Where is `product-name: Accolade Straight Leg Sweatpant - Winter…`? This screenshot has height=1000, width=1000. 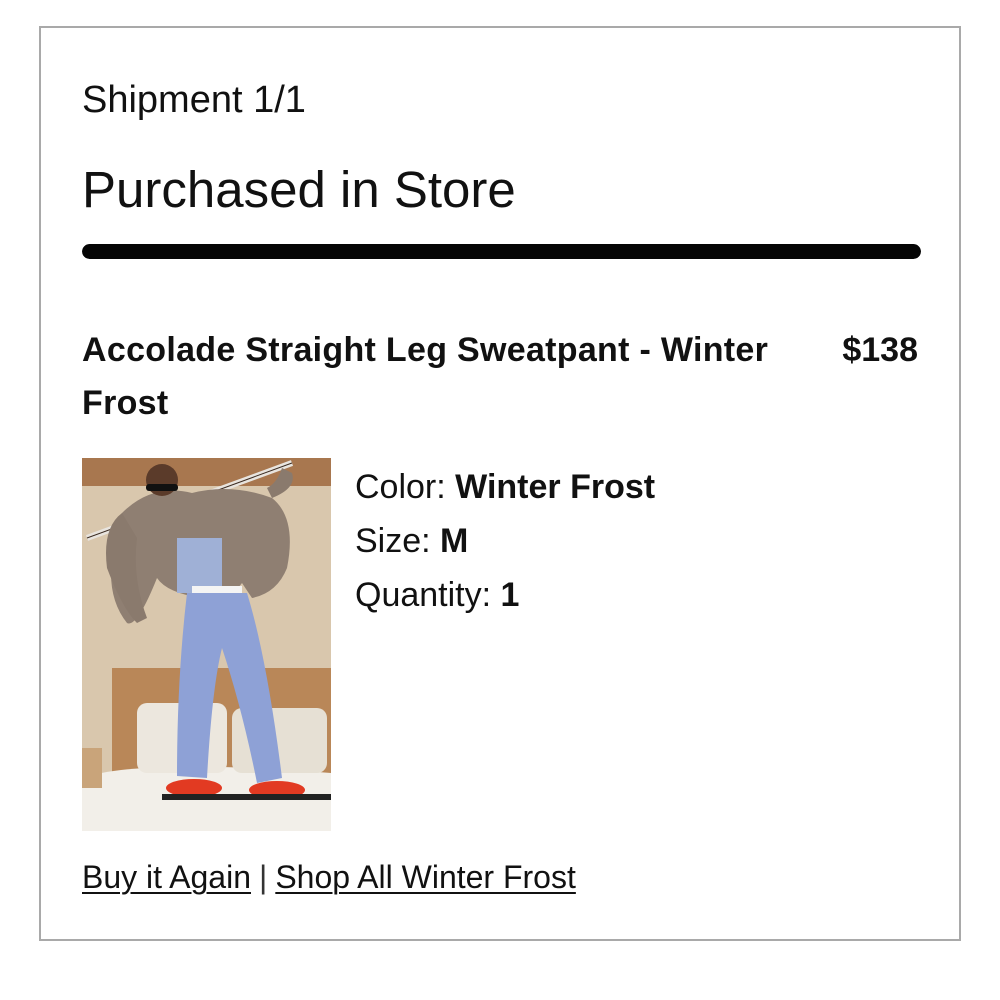 product-name: Accolade Straight Leg Sweatpant - Winter… is located at coordinates (425, 376).